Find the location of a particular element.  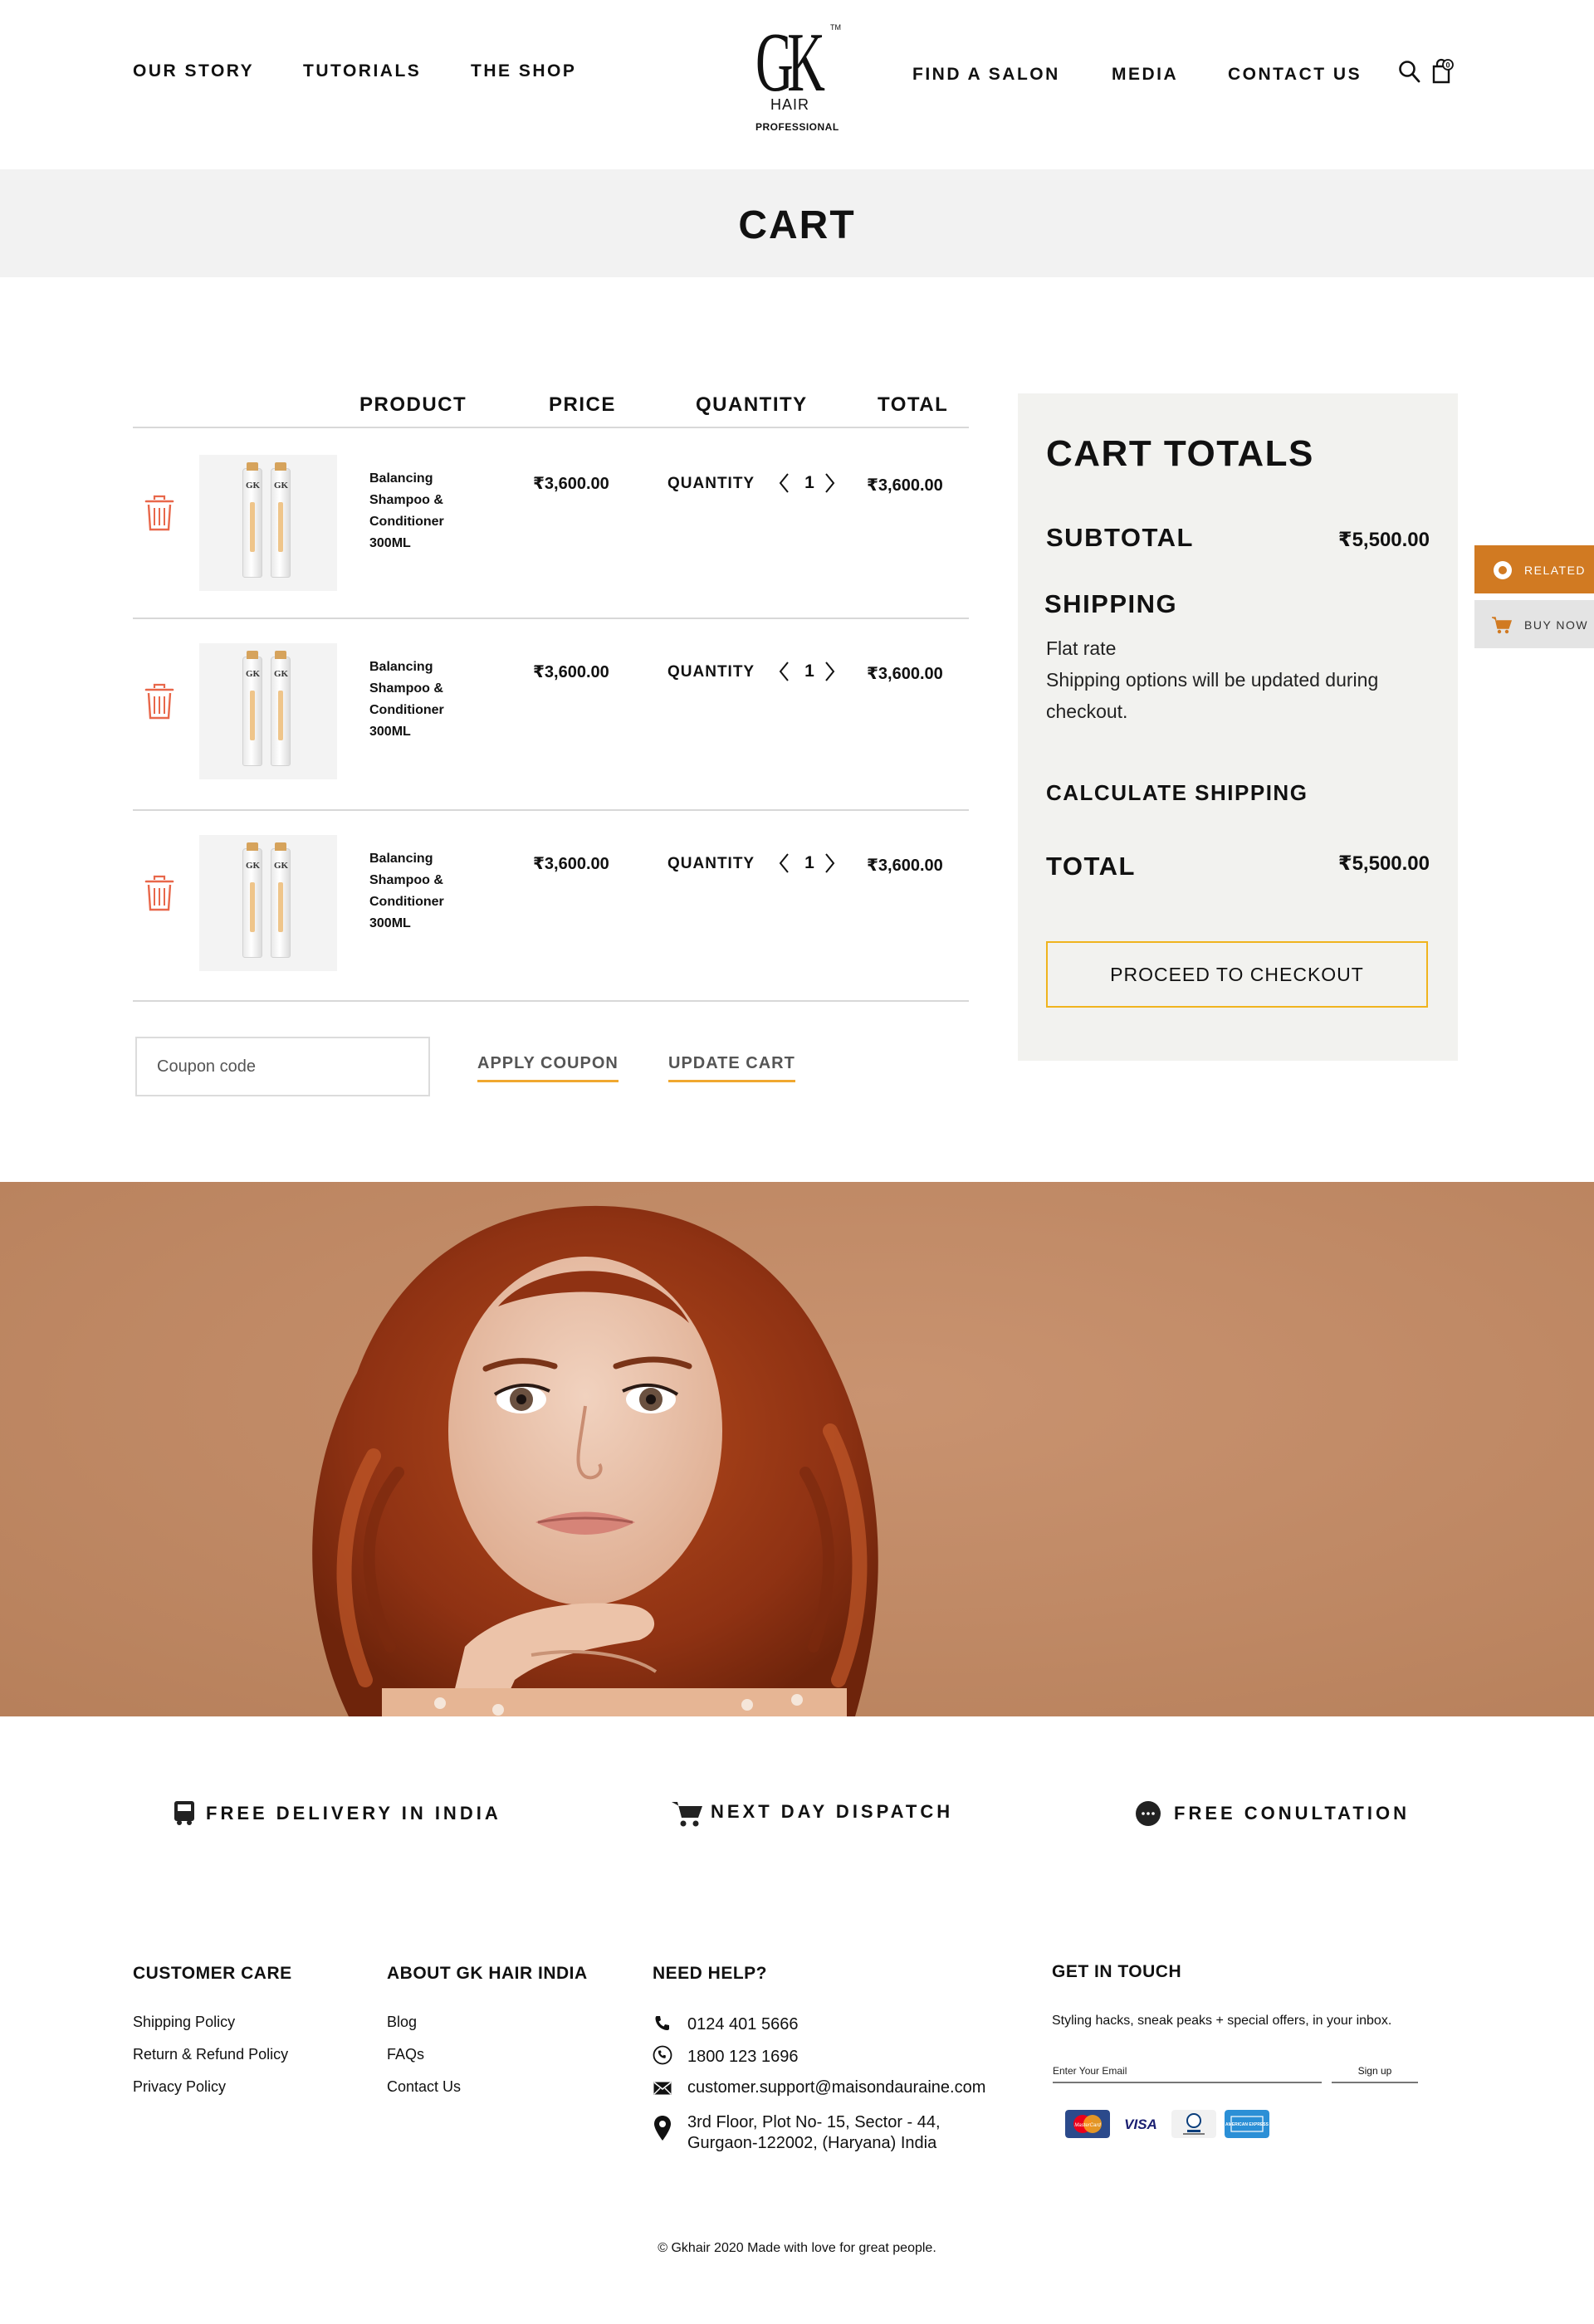

footer-heading-customer-care: CUSTOMER CARE is located at coordinates (212, 1974).